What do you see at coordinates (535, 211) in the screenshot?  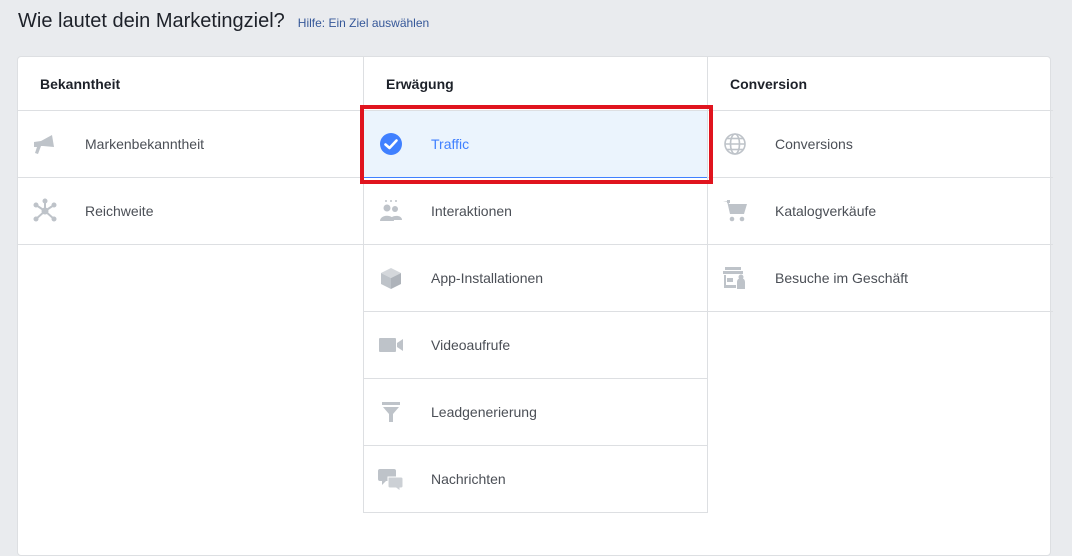 I see `objective-engagement: Interaktionen` at bounding box center [535, 211].